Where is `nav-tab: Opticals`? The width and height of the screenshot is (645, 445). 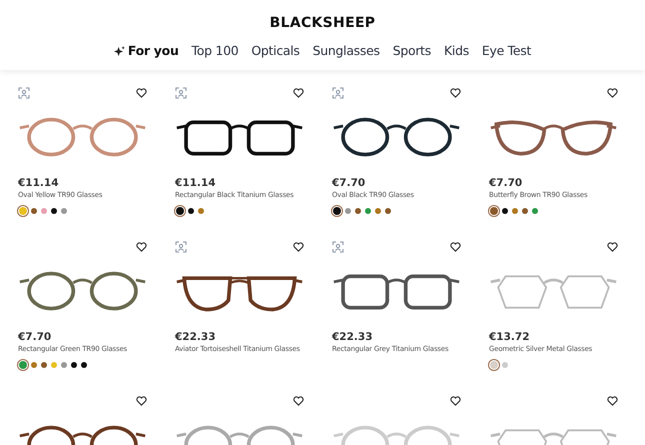
nav-tab: Opticals is located at coordinates (275, 51).